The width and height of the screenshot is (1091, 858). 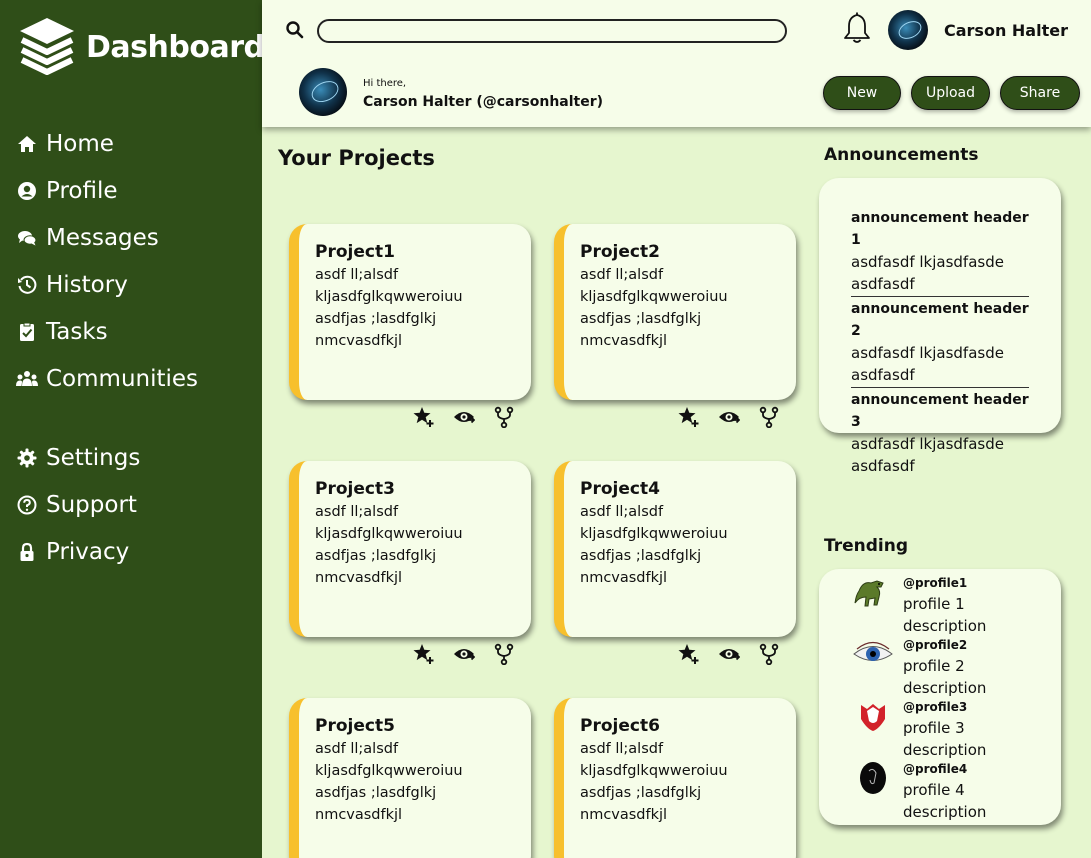 I want to click on brand-title: Dashboard, so click(x=175, y=47).